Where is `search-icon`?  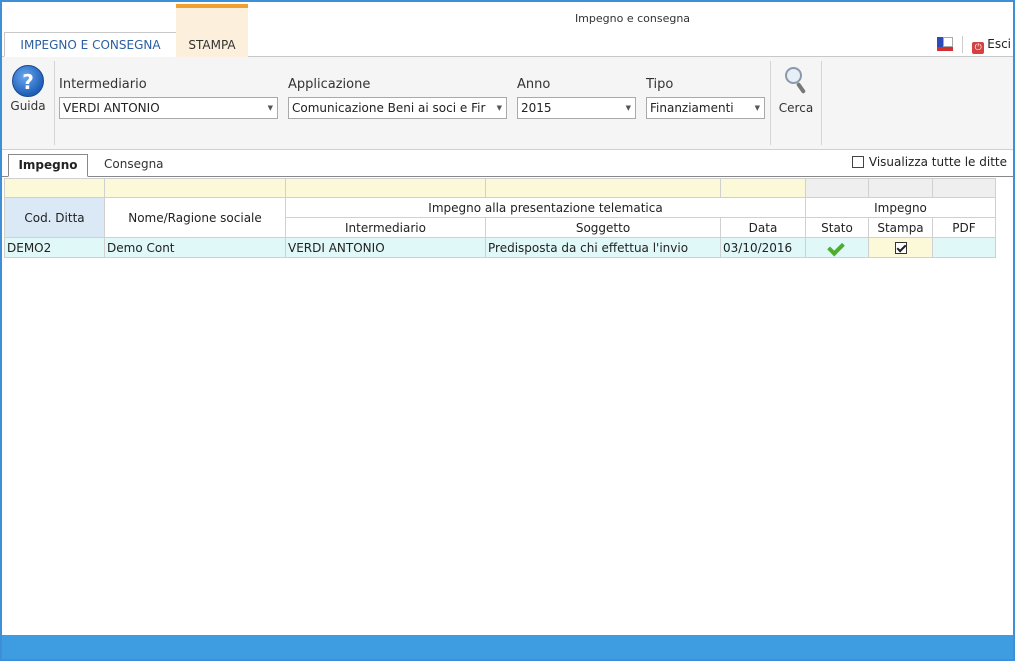 search-icon is located at coordinates (796, 82).